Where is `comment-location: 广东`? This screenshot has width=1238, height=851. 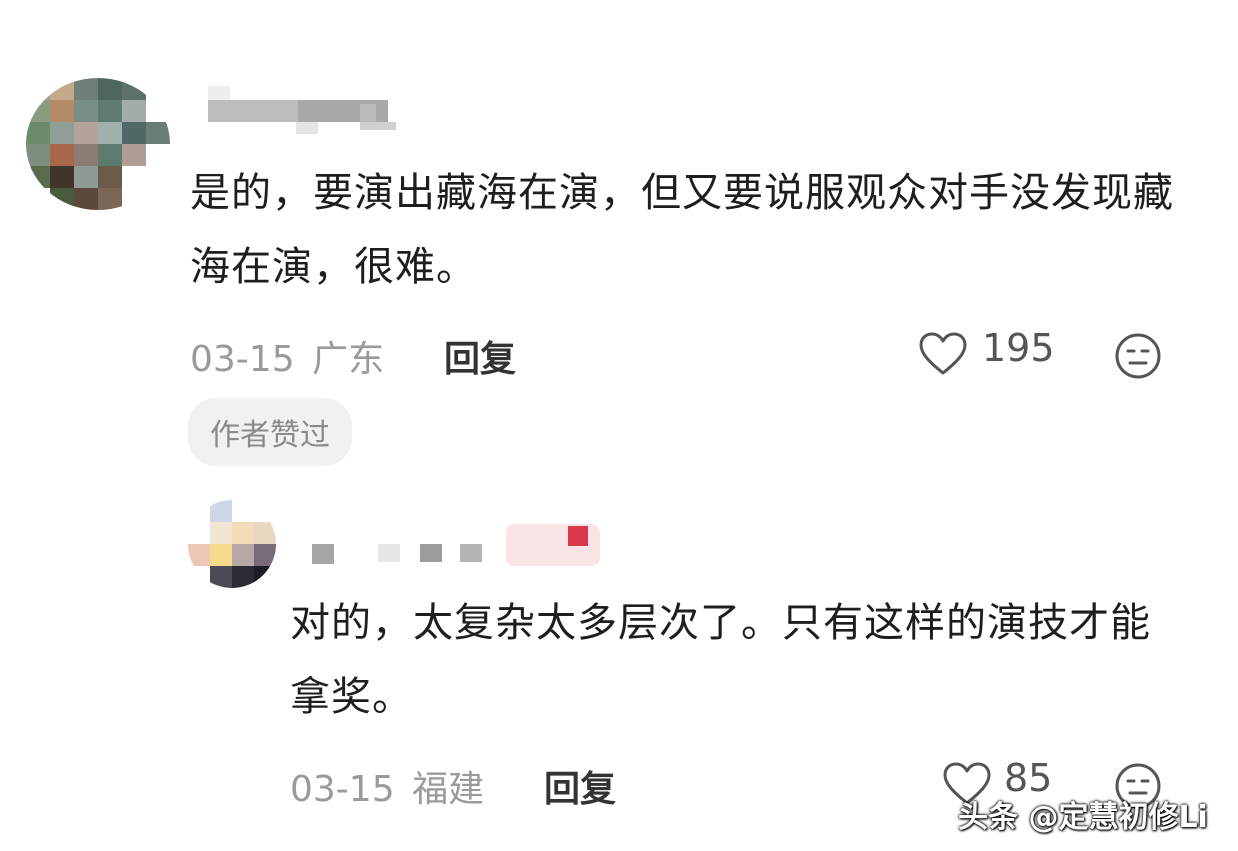 comment-location: 广东 is located at coordinates (348, 359).